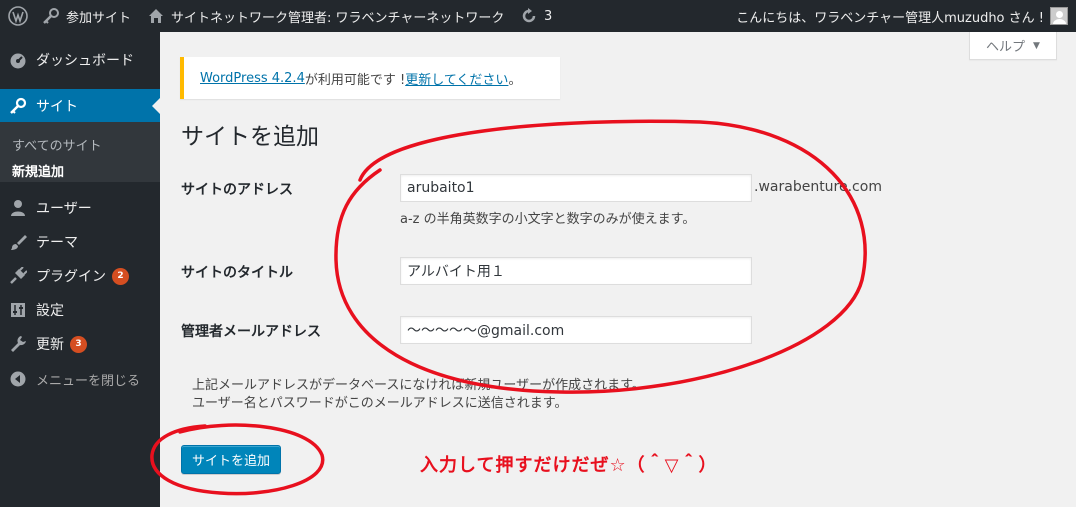 The height and width of the screenshot is (507, 1076). I want to click on update-now-link: 更新してください, so click(456, 78).